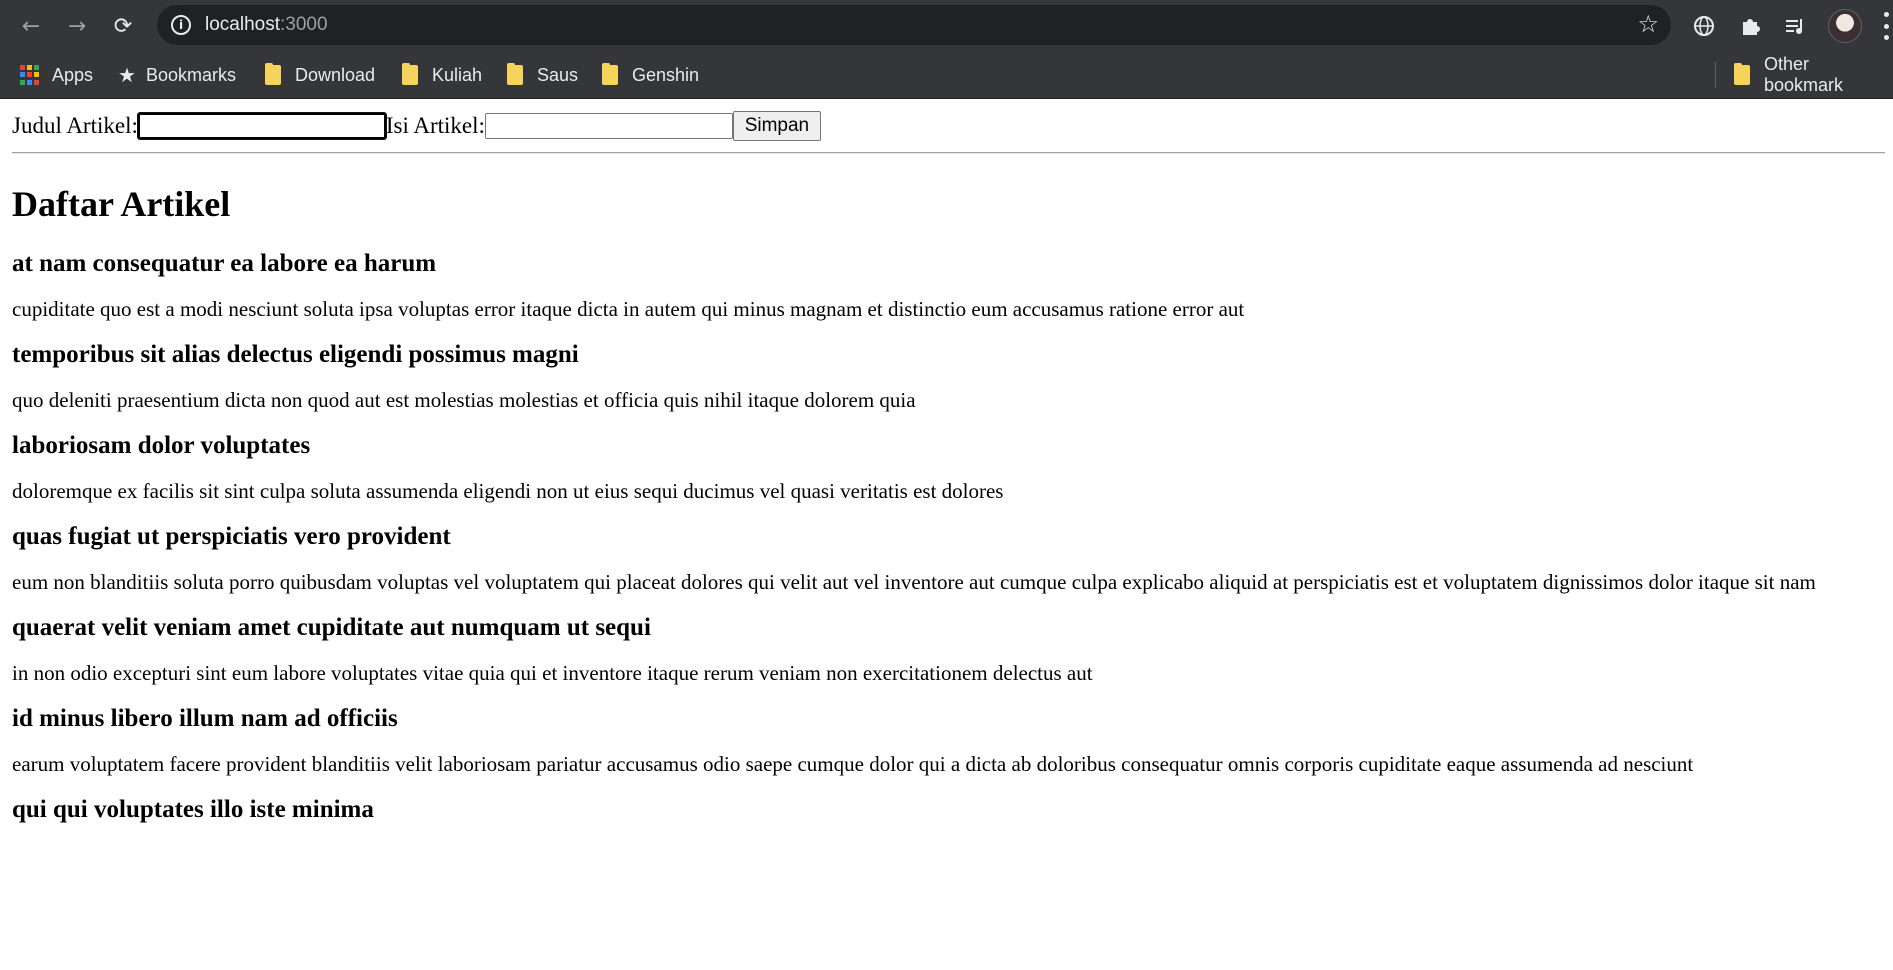  I want to click on site-info-icon: i, so click(181, 25).